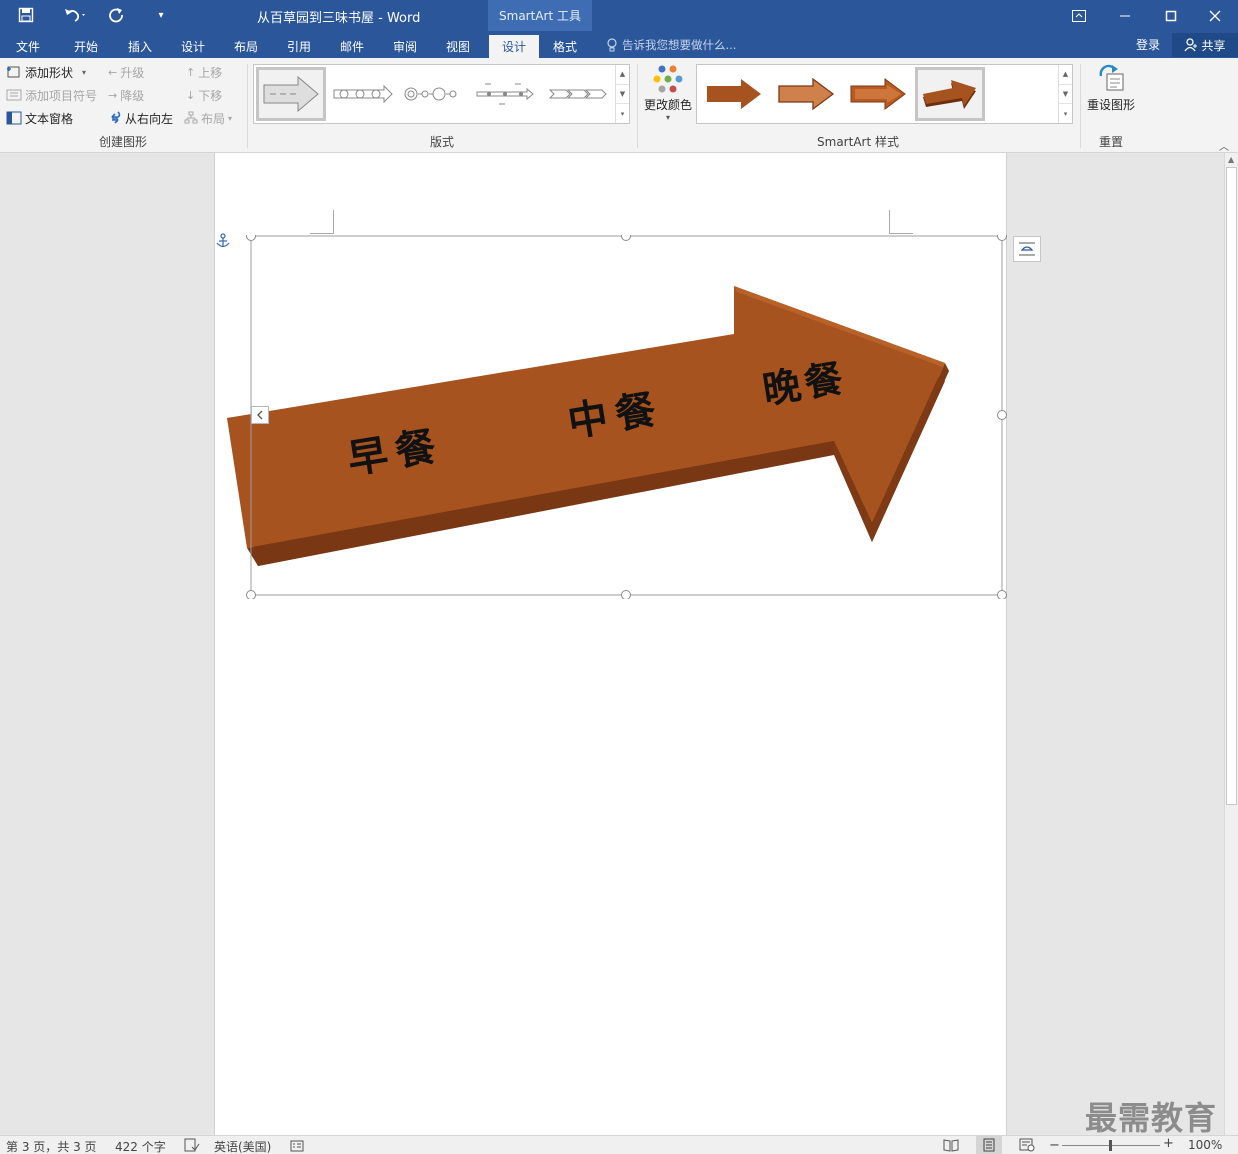 The width and height of the screenshot is (1238, 1154). I want to click on collapse-ribbon-icon: ︿, so click(1224, 145).